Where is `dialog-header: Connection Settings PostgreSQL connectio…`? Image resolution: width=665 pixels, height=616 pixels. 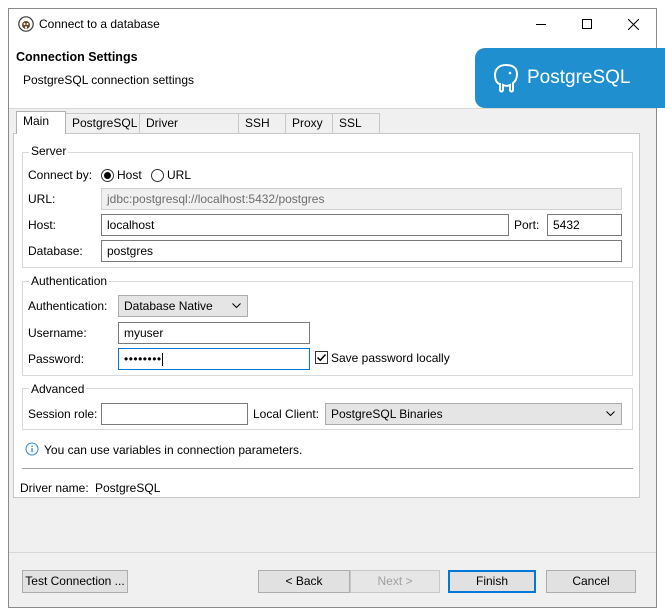 dialog-header: Connection Settings PostgreSQL connectio… is located at coordinates (337, 74).